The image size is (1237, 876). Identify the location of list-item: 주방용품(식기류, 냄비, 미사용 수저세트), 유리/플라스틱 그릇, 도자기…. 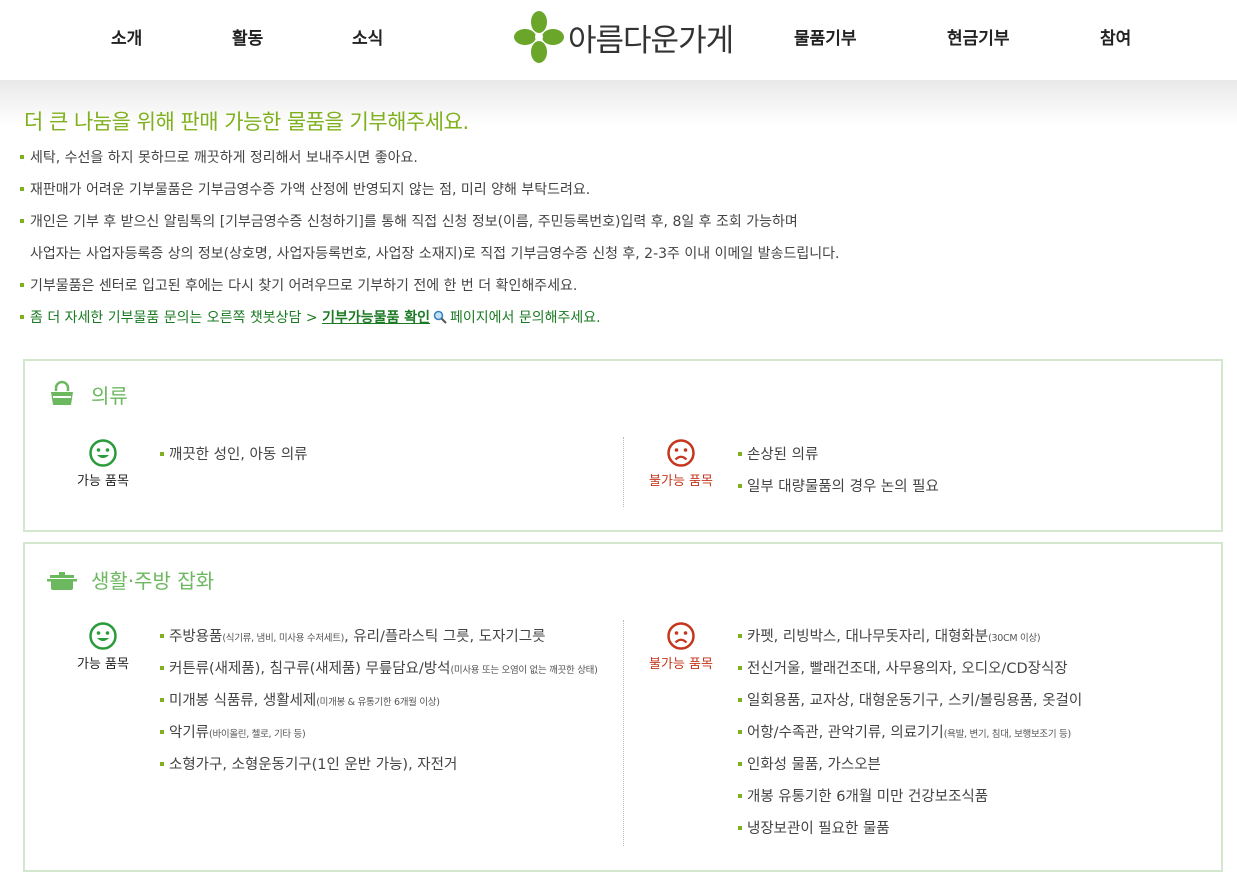
(378, 637).